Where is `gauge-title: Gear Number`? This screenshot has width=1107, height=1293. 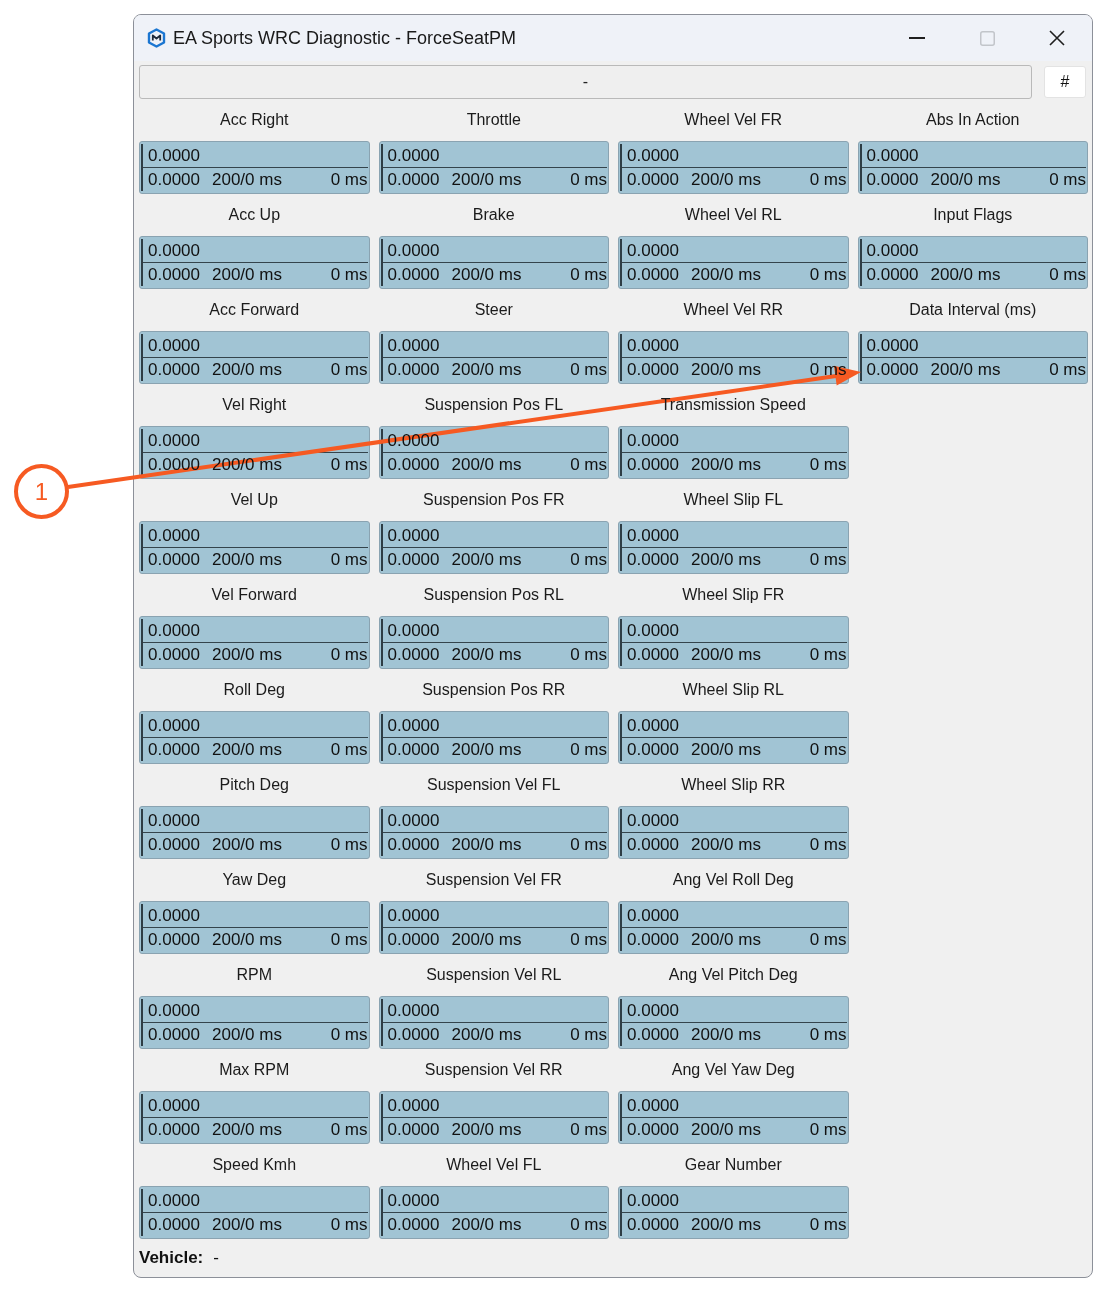 gauge-title: Gear Number is located at coordinates (733, 1165).